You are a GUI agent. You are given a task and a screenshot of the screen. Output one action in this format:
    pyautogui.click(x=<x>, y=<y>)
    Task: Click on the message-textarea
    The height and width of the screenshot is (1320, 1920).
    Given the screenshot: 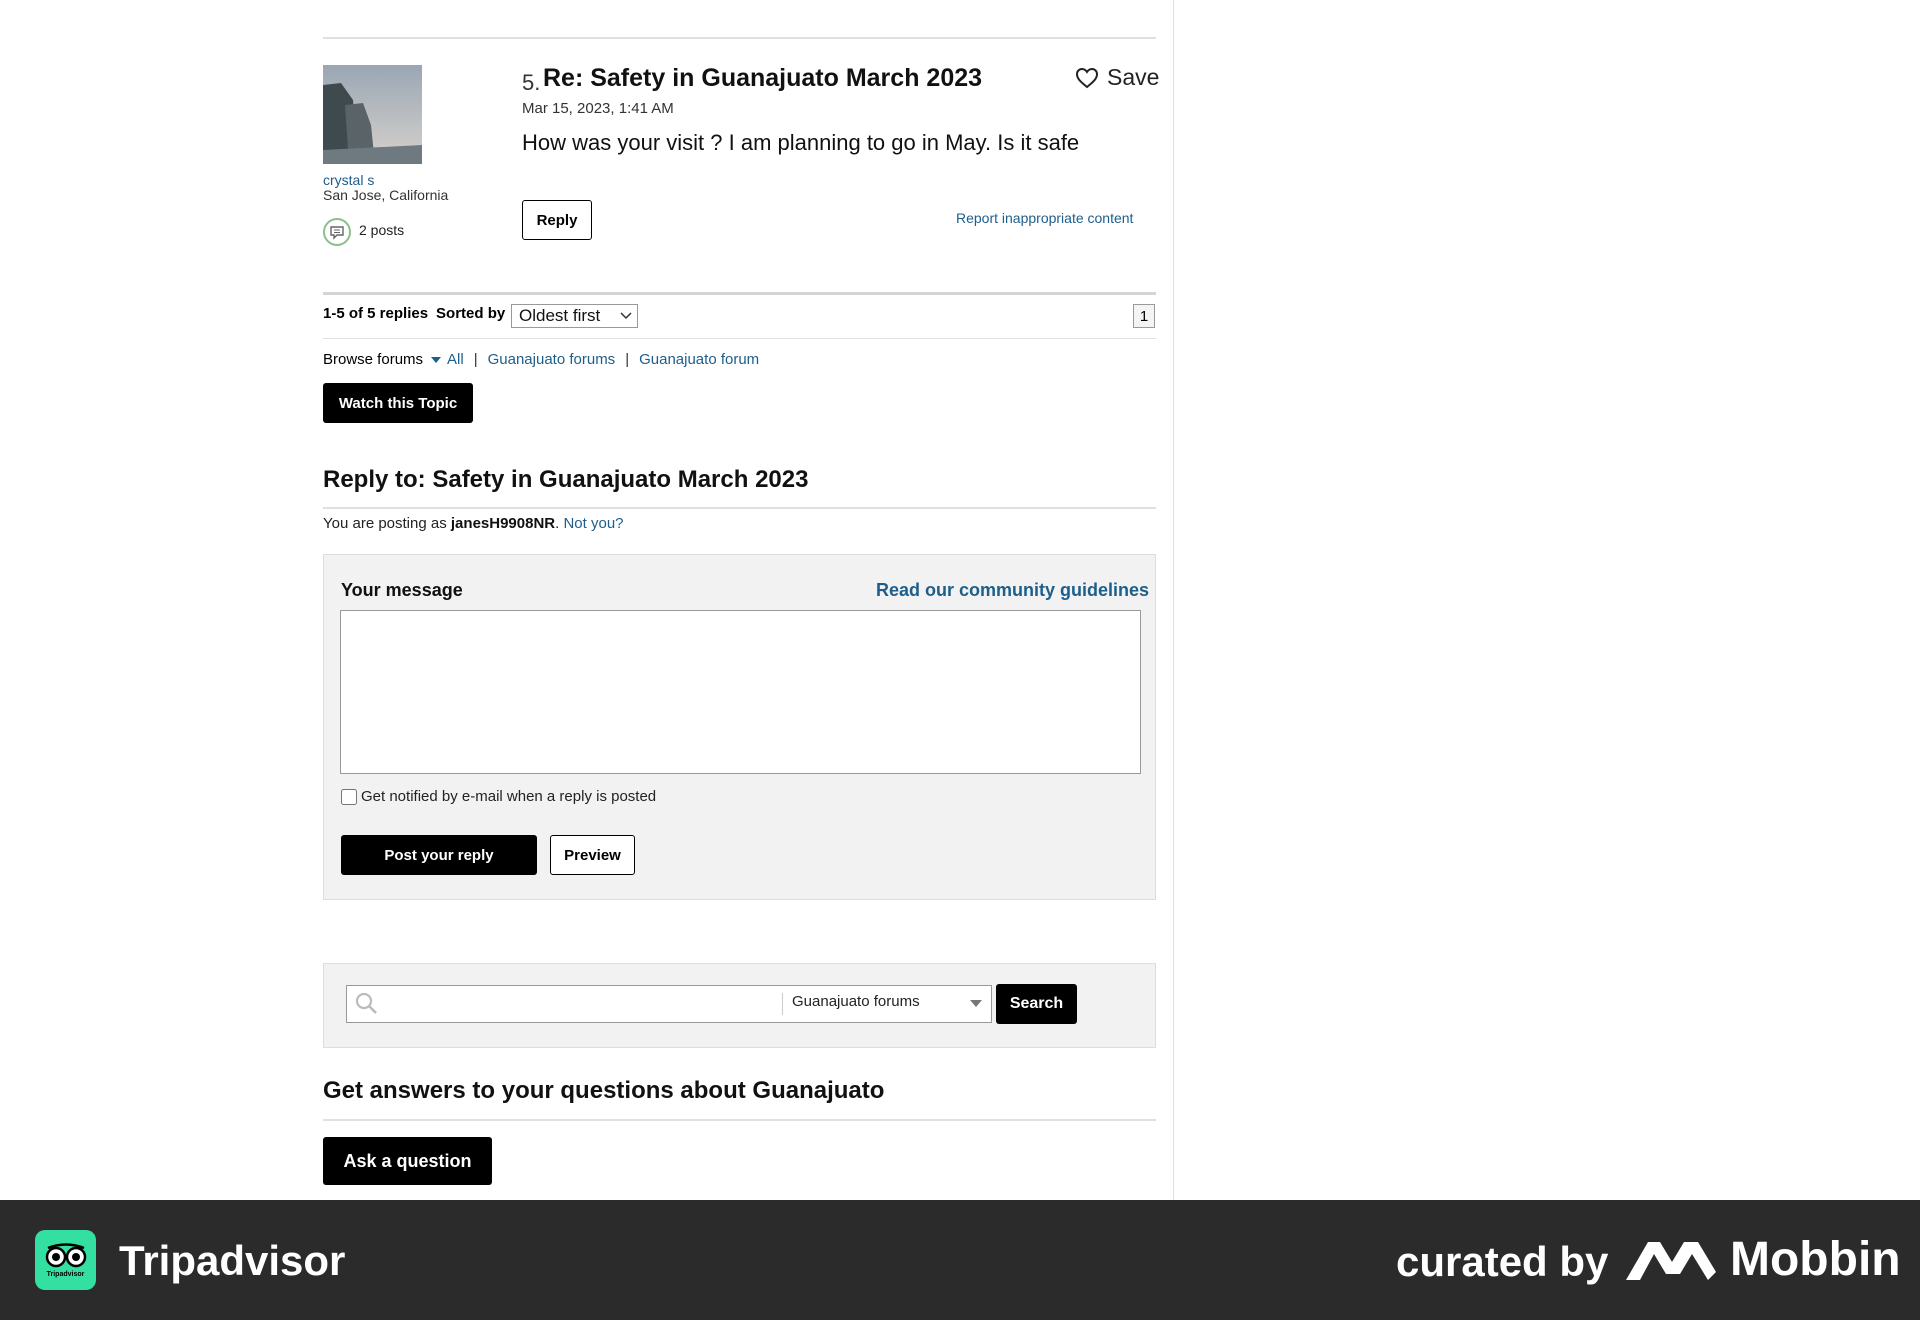 What is the action you would take?
    pyautogui.click(x=740, y=692)
    